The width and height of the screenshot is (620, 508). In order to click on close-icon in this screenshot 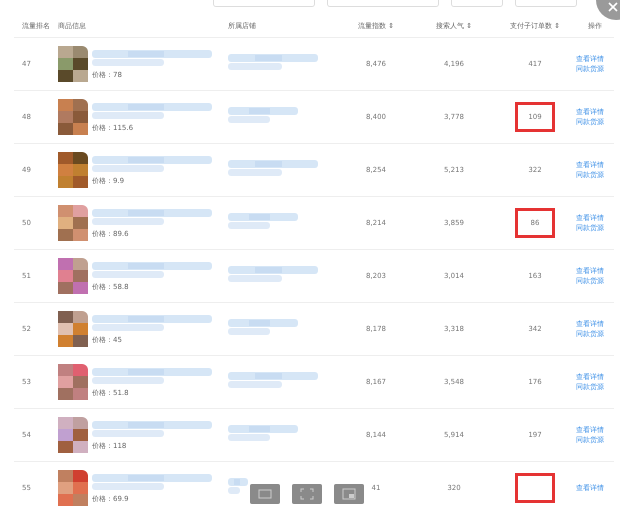, I will do `click(613, 7)`.